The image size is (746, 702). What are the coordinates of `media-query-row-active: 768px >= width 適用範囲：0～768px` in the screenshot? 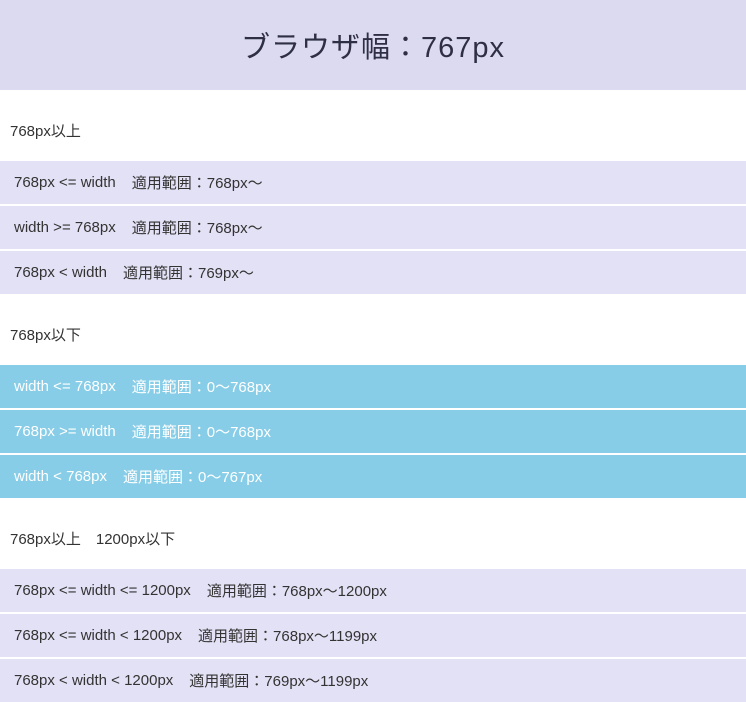 It's located at (373, 431).